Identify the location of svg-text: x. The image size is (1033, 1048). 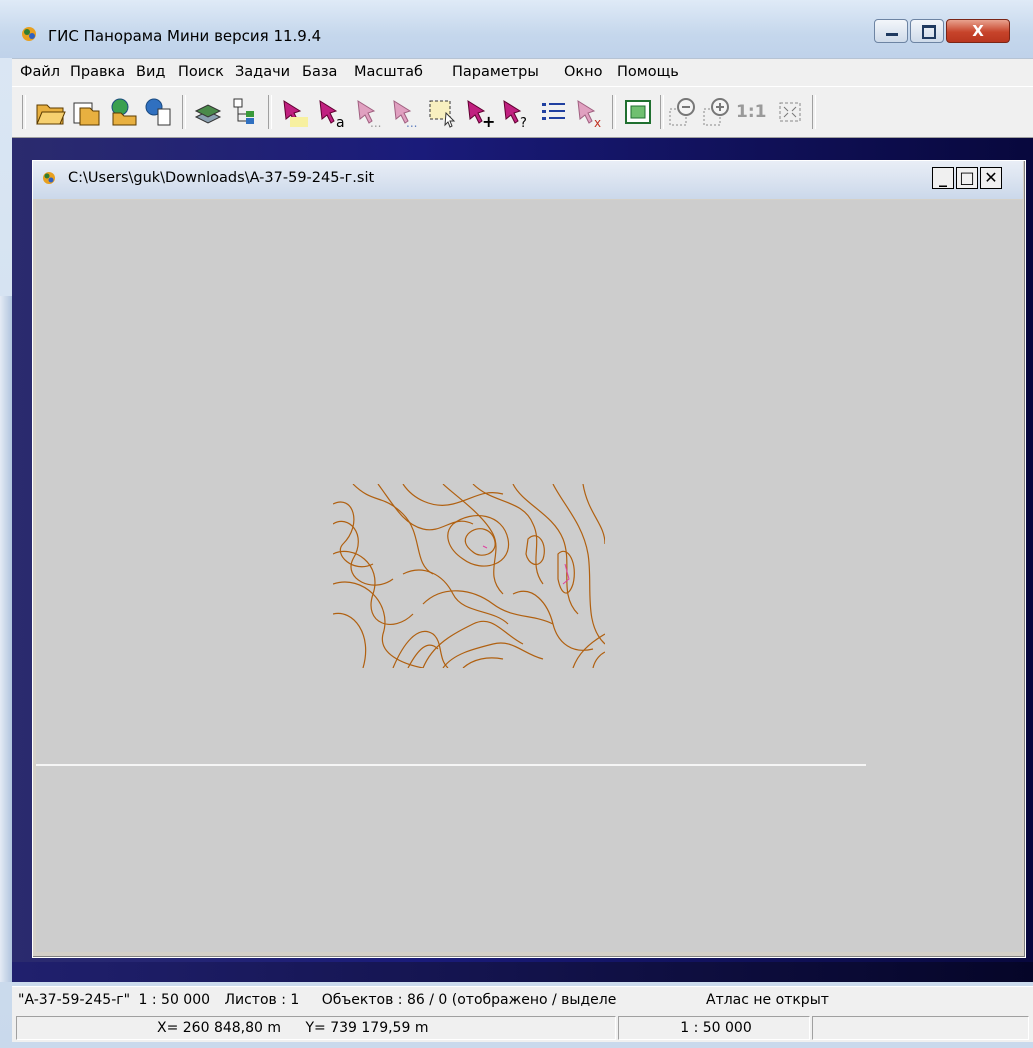
(597, 122).